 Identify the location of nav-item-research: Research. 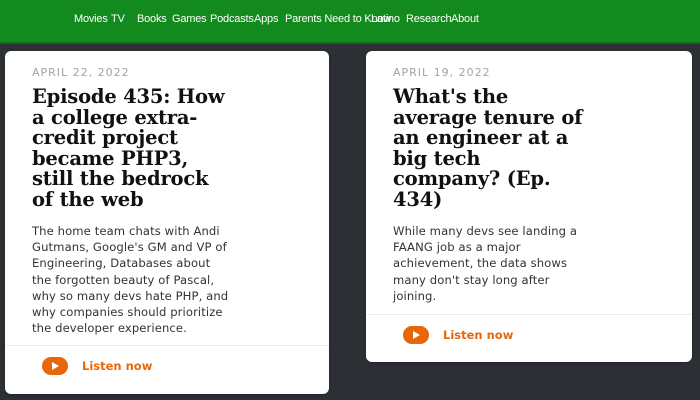
(429, 19).